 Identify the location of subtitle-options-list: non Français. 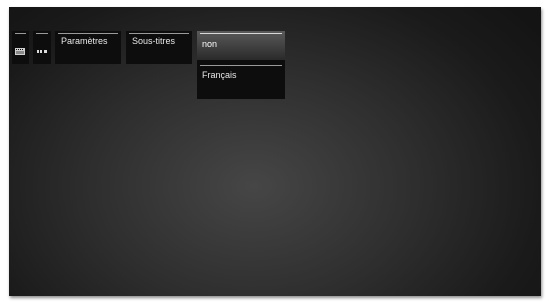
(241, 65).